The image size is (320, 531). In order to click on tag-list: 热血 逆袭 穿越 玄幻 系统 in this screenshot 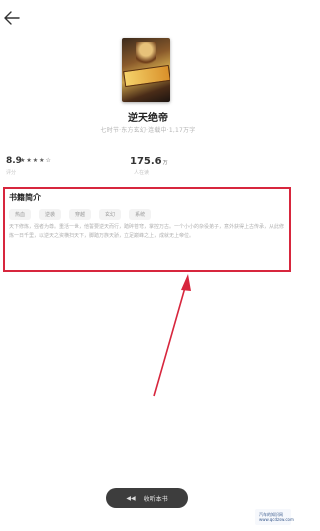, I will do `click(149, 214)`.